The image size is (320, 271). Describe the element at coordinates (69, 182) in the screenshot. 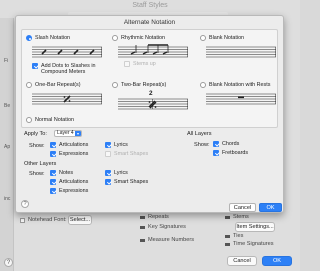

I see `other-articulations: Articulations` at that location.